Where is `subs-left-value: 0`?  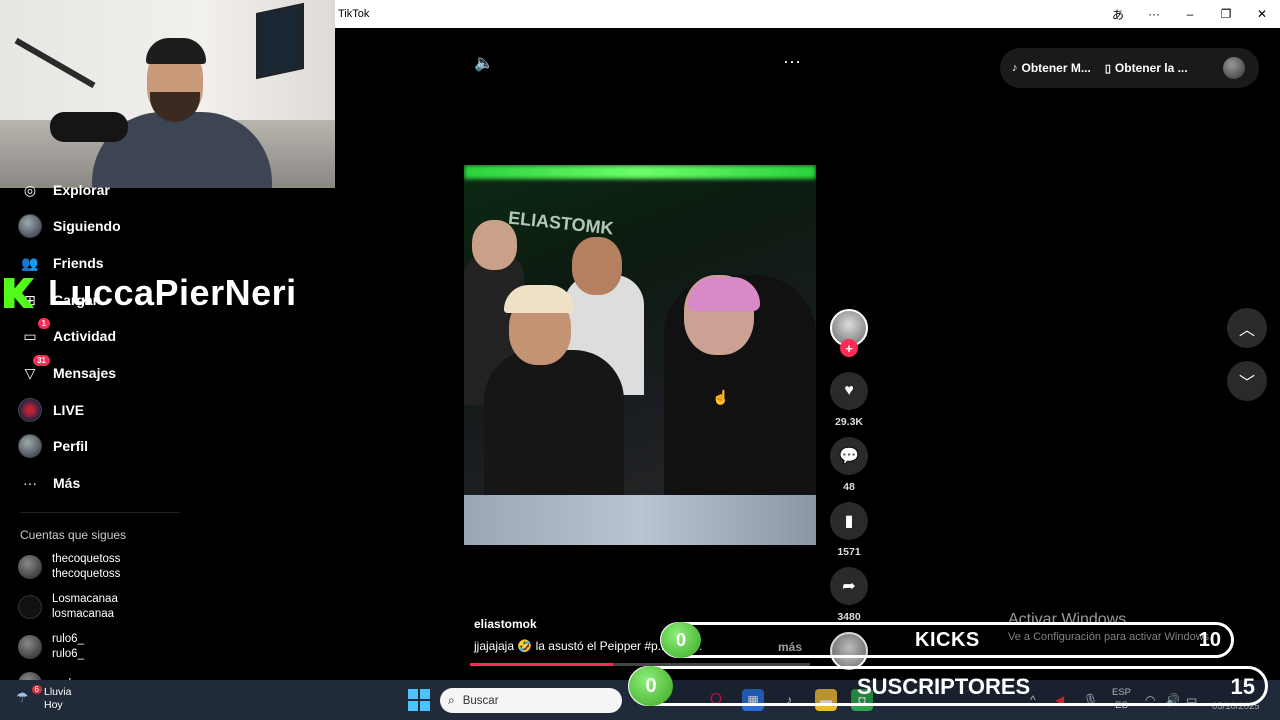
subs-left-value: 0 is located at coordinates (651, 686).